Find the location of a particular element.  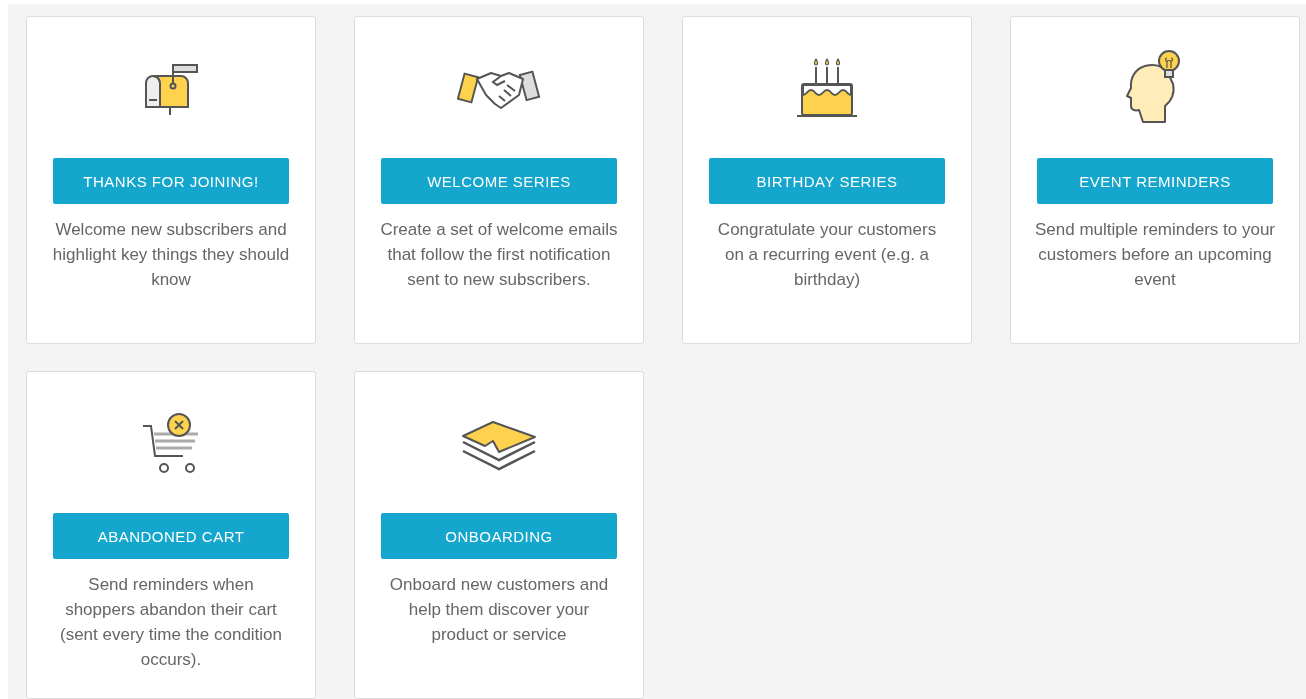

template-button: ONBOARDING is located at coordinates (499, 536).